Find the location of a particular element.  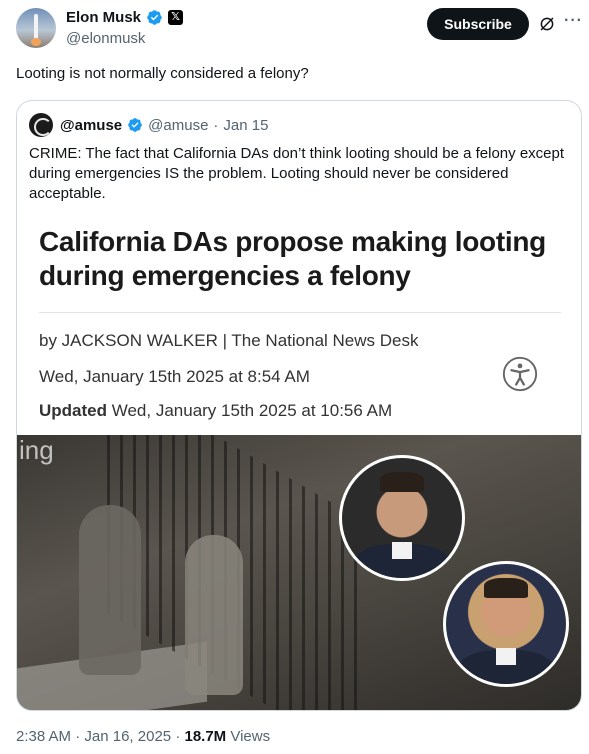

author-handle: @elonmusk is located at coordinates (105, 38).